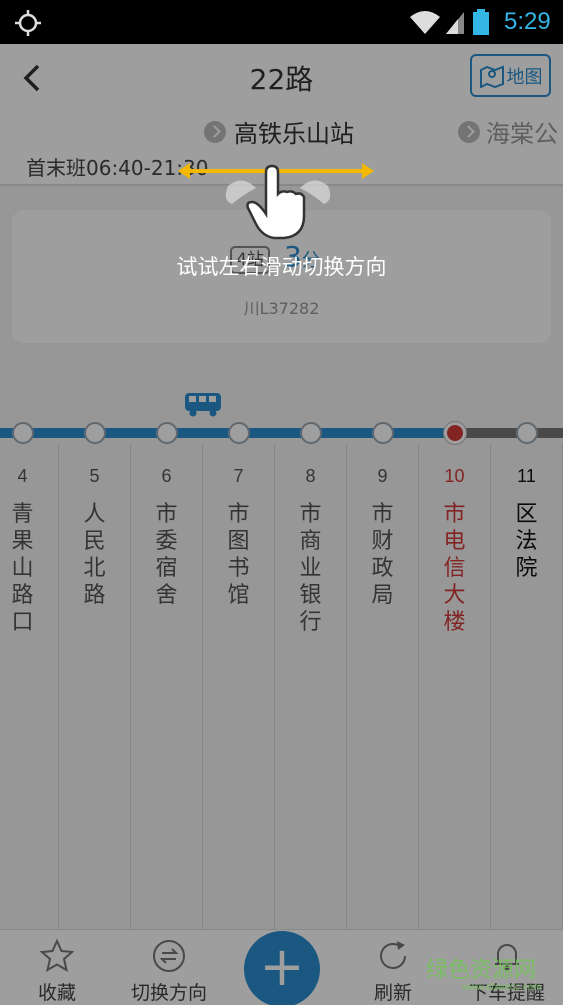  What do you see at coordinates (481, 970) in the screenshot?
I see `watermark: 绿色资源网` at bounding box center [481, 970].